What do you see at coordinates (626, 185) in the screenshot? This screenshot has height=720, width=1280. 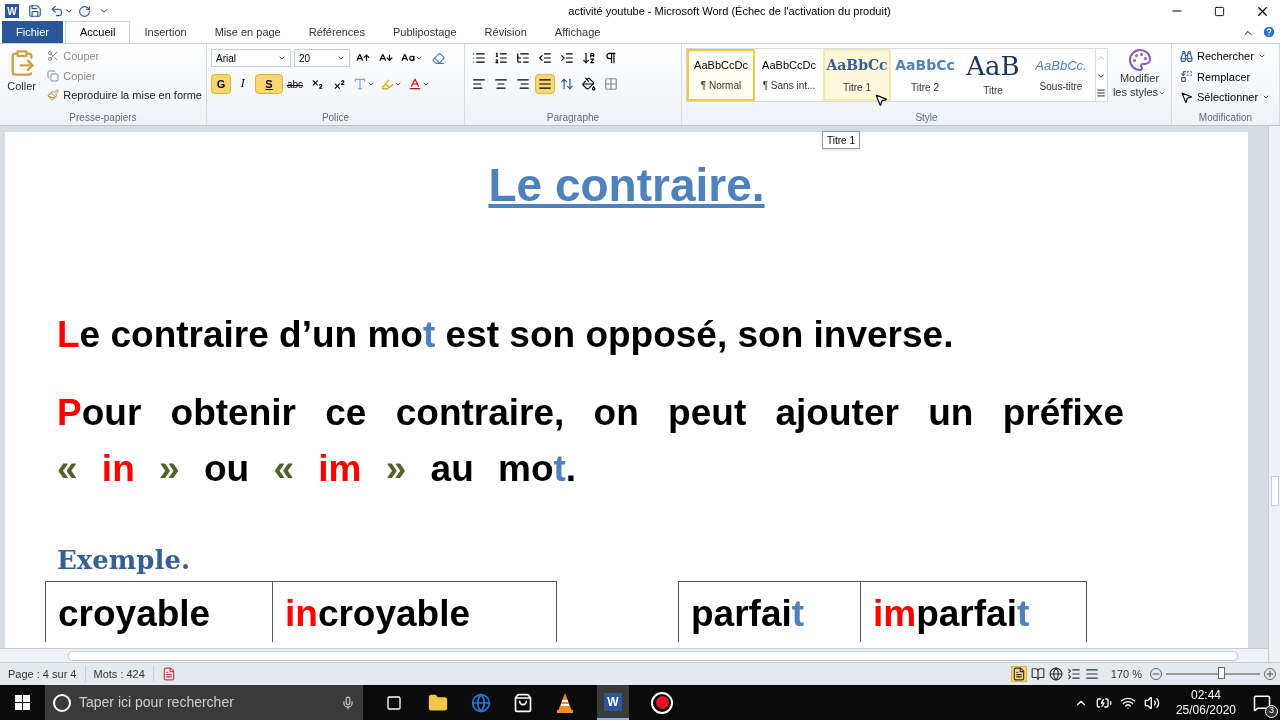 I see `document-heading: Le contraire.` at bounding box center [626, 185].